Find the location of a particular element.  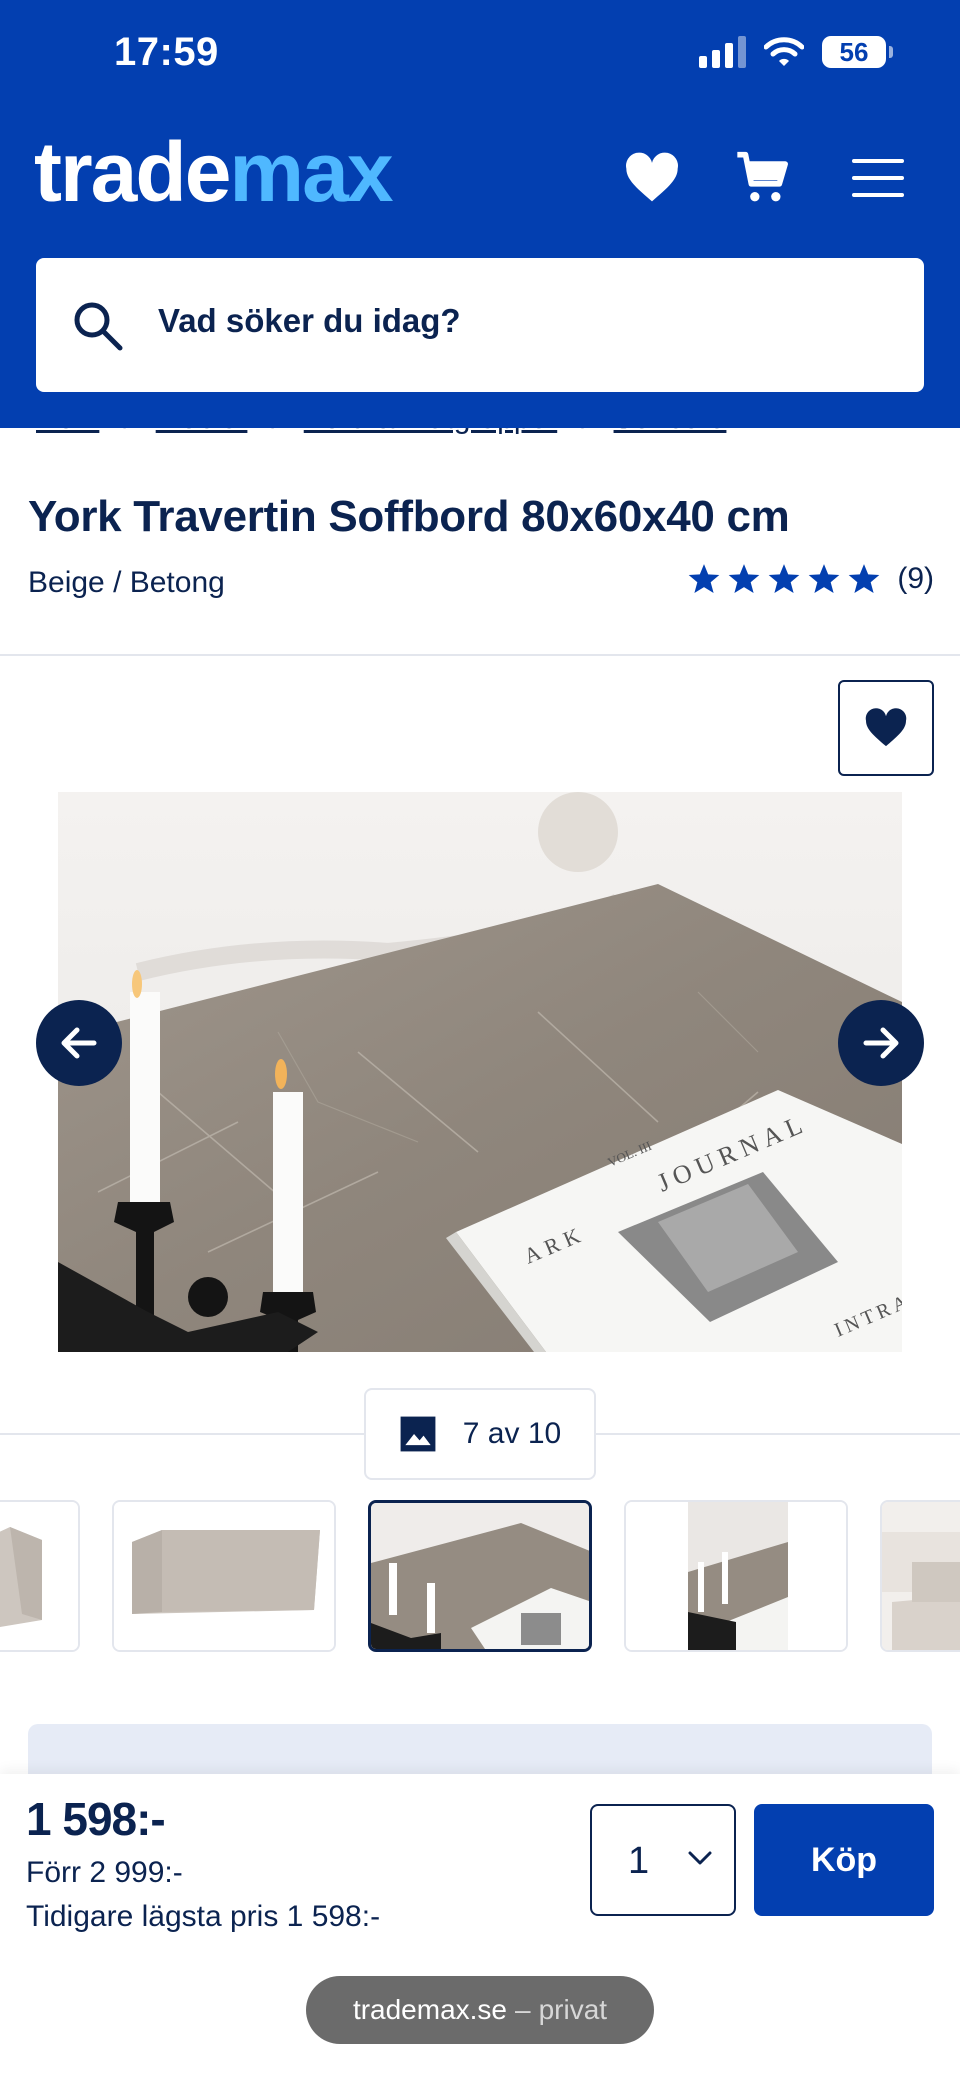

status-time: 17:59 is located at coordinates (166, 52).